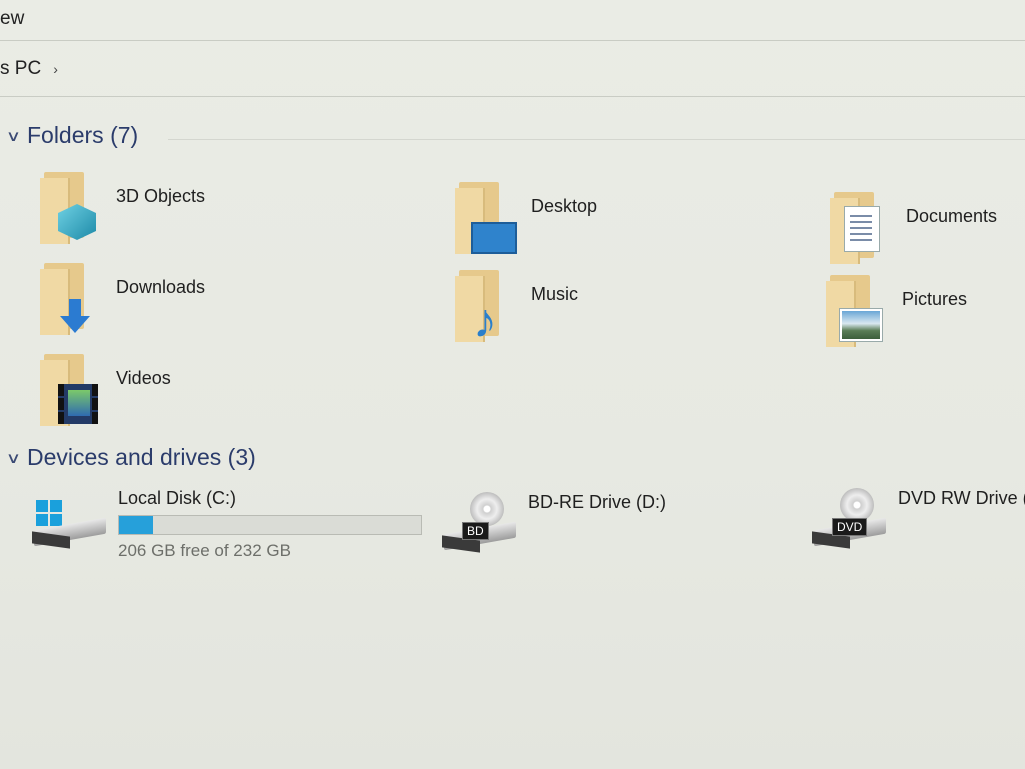 This screenshot has width=1025, height=769. What do you see at coordinates (161, 196) in the screenshot?
I see `folder-label: 3D Objects` at bounding box center [161, 196].